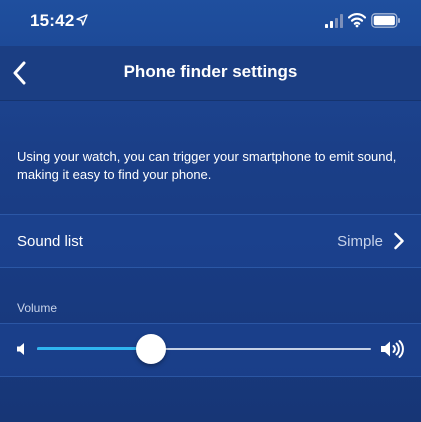 The height and width of the screenshot is (422, 421). I want to click on sound-list-row: Sound list Simple, so click(210, 241).